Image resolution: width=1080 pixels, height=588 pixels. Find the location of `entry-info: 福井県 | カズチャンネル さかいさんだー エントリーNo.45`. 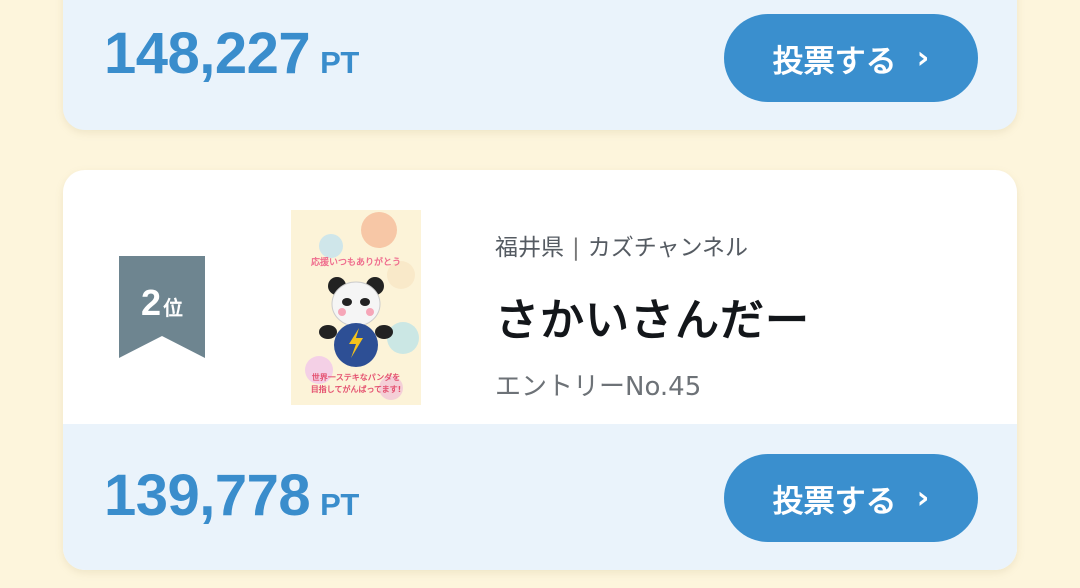

entry-info: 福井県 | カズチャンネル さかいさんだー エントリーNo.45 is located at coordinates (652, 315).